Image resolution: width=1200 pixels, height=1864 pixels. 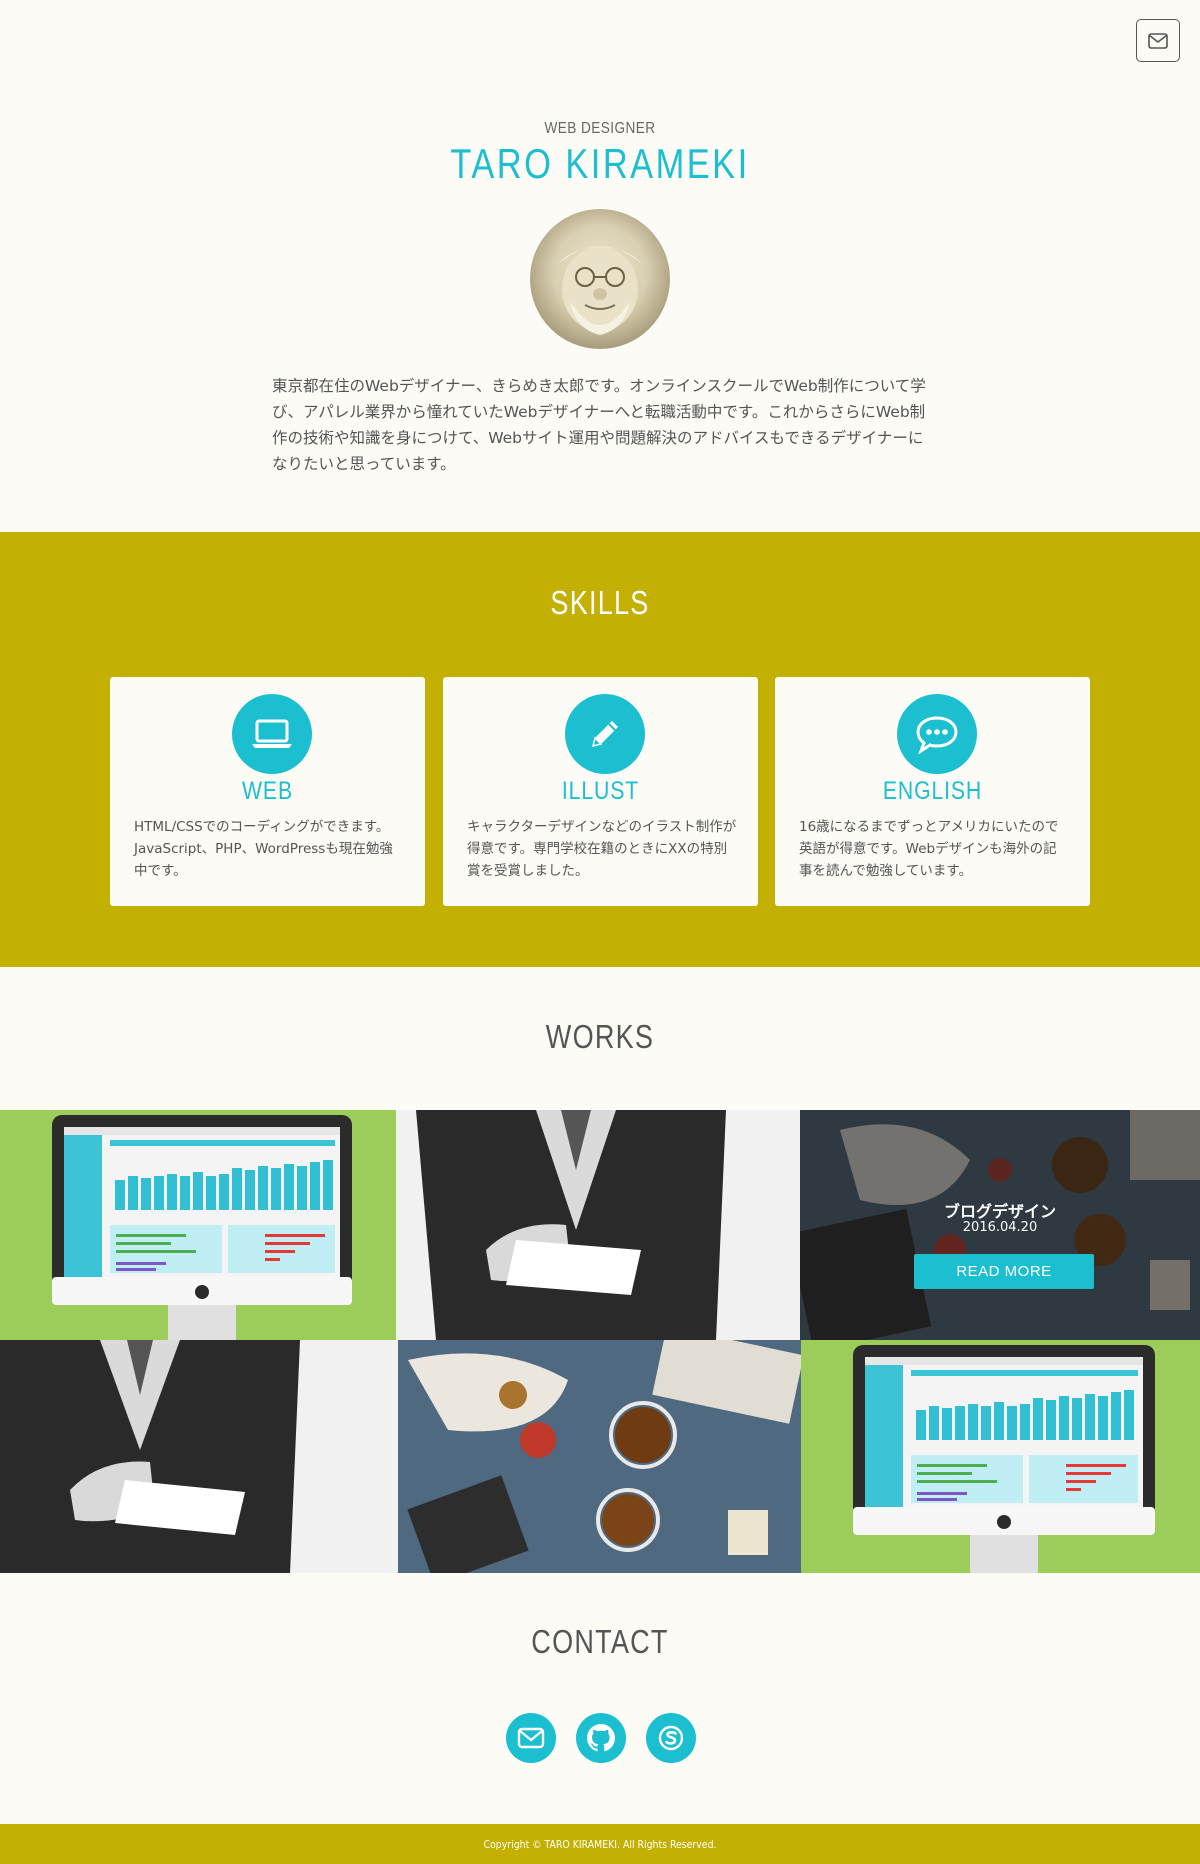 What do you see at coordinates (600, 602) in the screenshot?
I see `skills-heading: SKILLS` at bounding box center [600, 602].